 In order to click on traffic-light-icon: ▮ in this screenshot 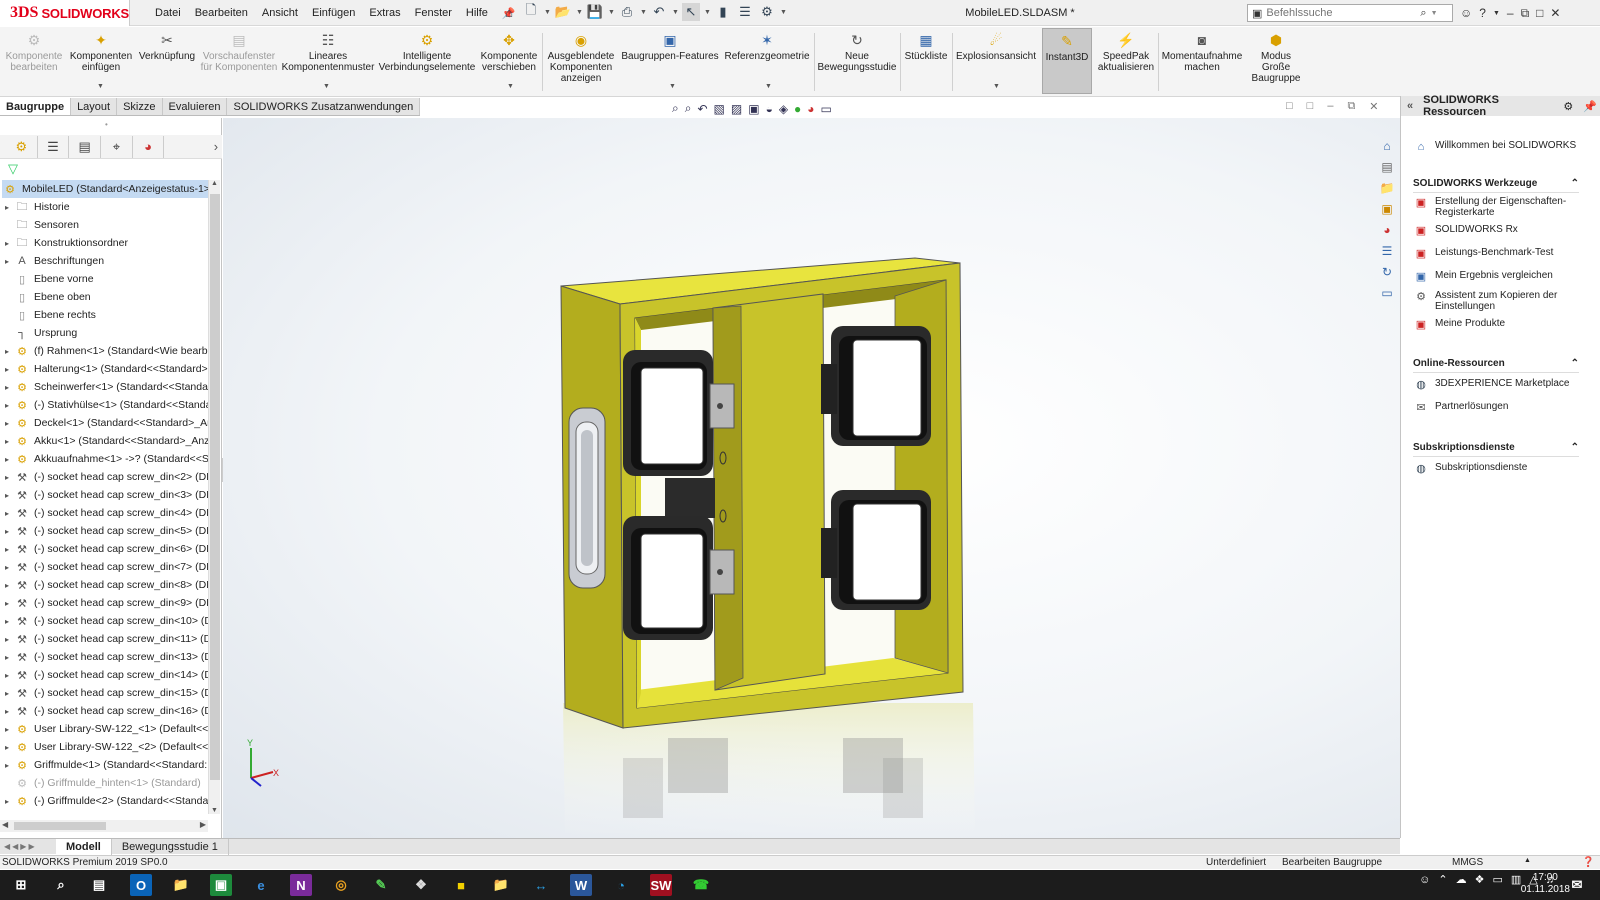, I will do `click(723, 12)`.